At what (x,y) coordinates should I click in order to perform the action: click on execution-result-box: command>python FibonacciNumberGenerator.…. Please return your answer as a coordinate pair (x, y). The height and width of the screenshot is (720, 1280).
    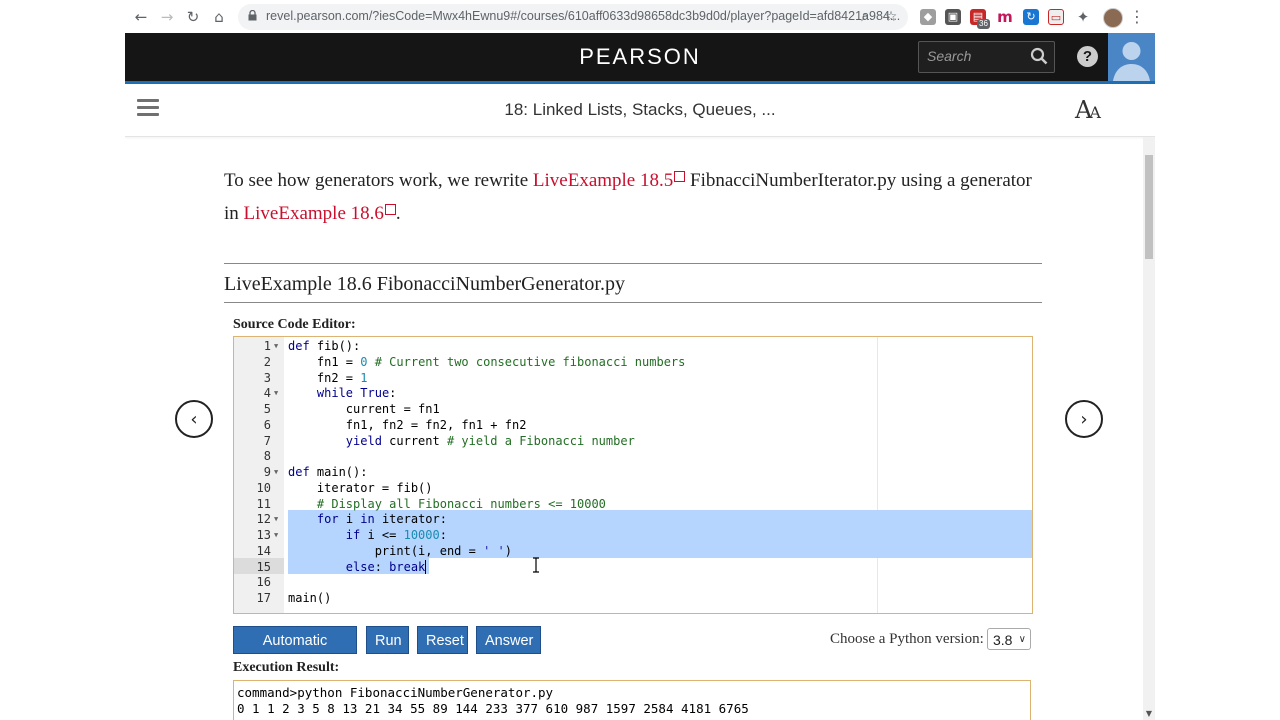
    Looking at the image, I should click on (632, 700).